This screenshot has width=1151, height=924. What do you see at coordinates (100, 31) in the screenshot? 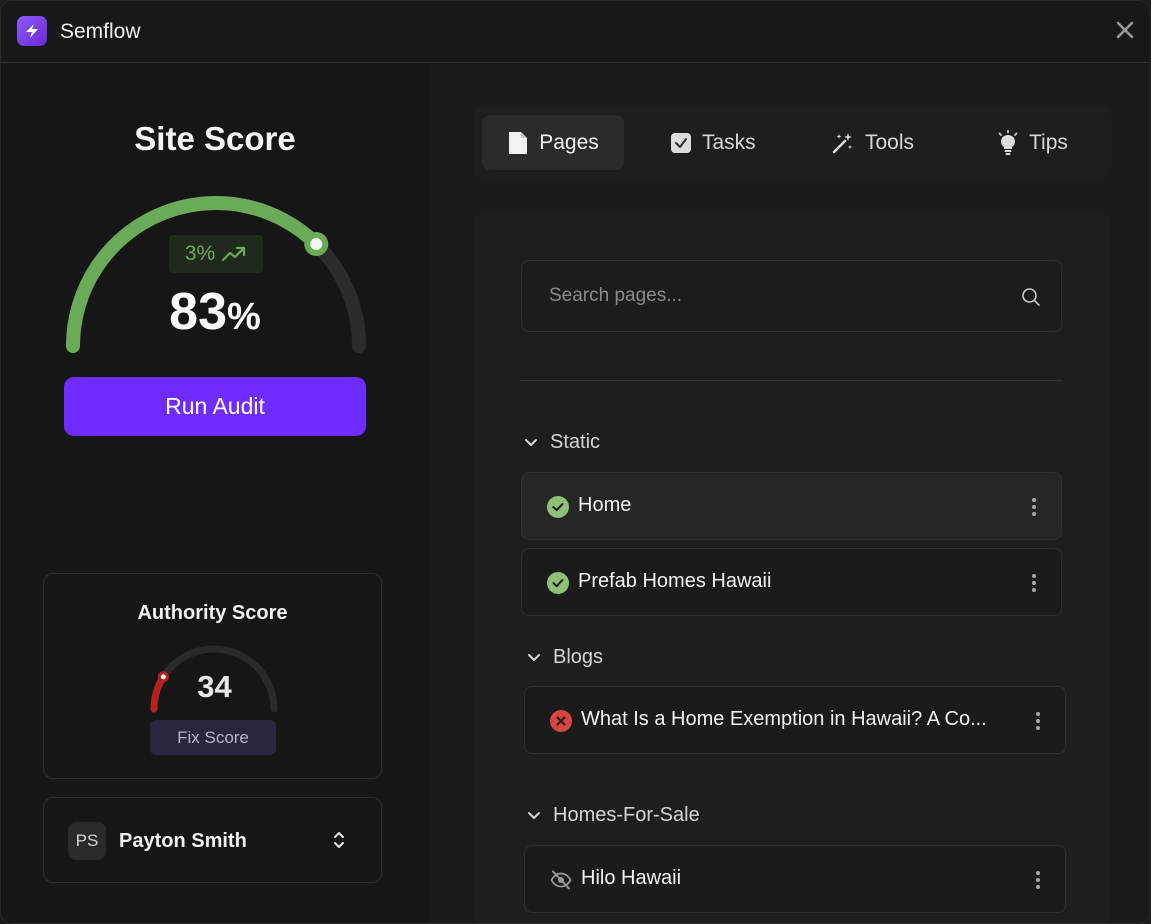
I see `app-title: Semflow` at bounding box center [100, 31].